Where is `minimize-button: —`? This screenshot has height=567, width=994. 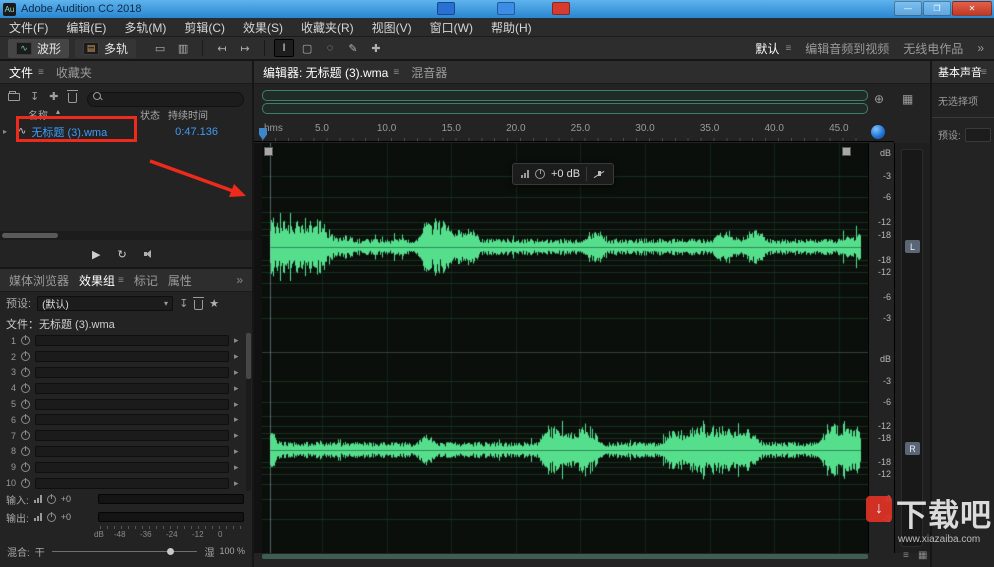
minimize-button: — is located at coordinates (908, 8).